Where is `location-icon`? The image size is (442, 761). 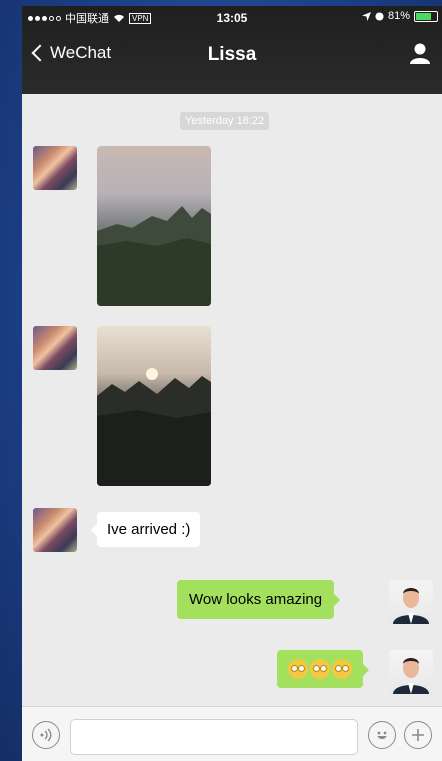 location-icon is located at coordinates (366, 16).